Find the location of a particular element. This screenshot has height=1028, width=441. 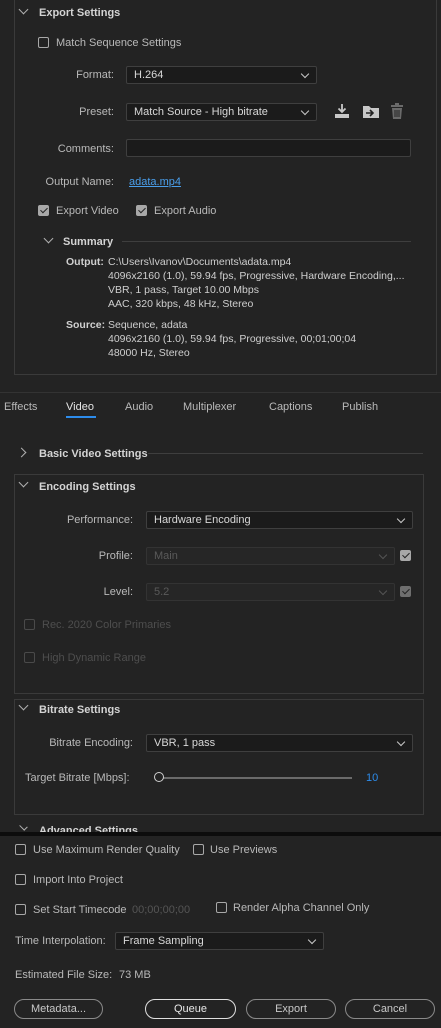

summary-source-line-3: 48000 Hz, Stereo is located at coordinates (149, 353).